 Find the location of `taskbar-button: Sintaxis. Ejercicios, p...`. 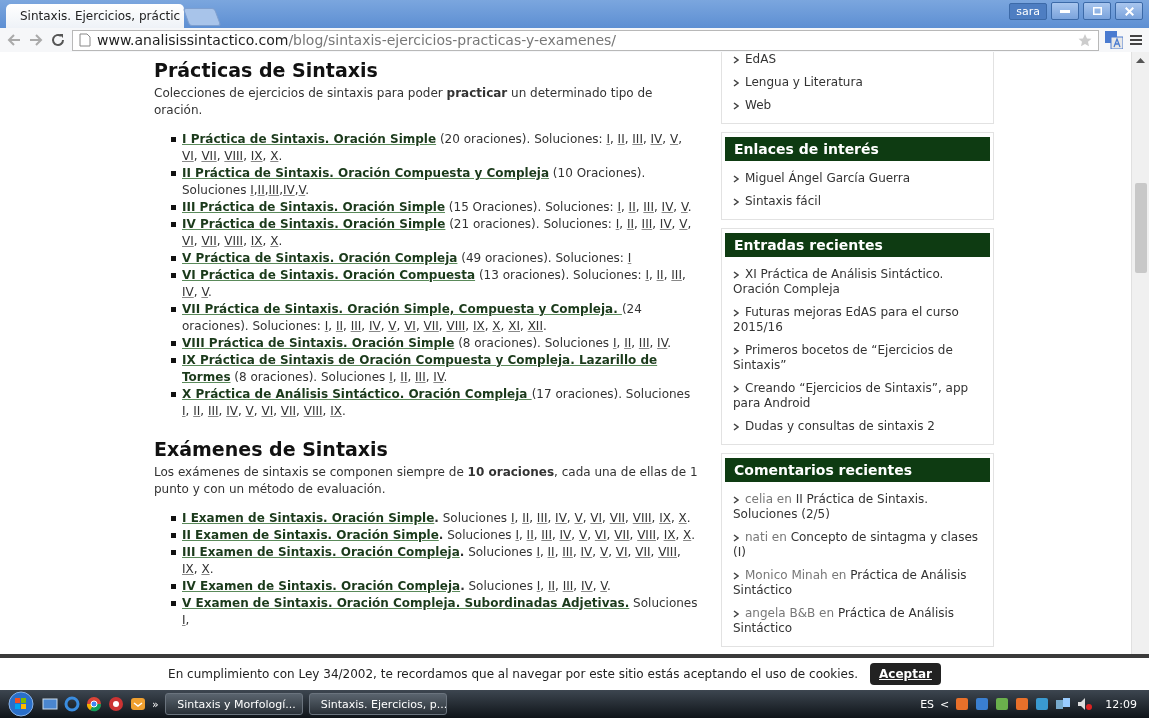

taskbar-button: Sintaxis. Ejercicios, p... is located at coordinates (377, 704).